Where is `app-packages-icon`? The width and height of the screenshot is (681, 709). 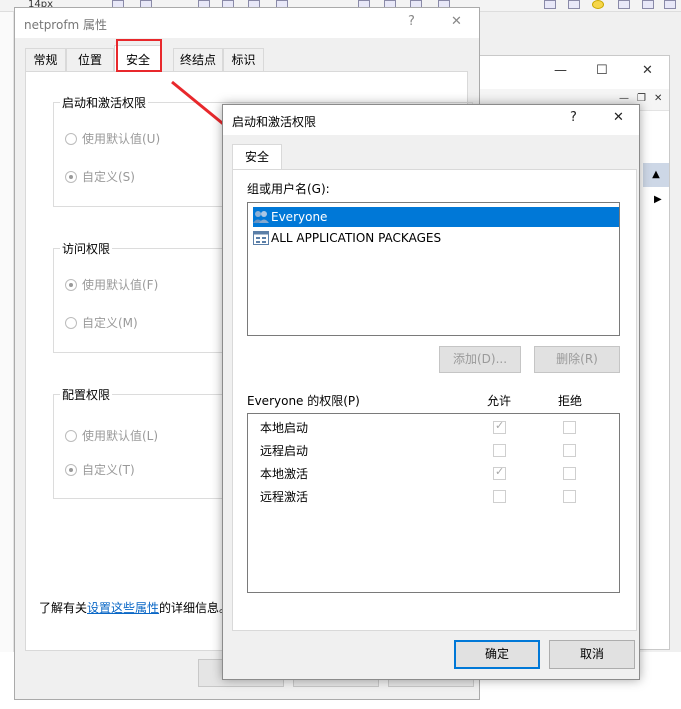
app-packages-icon is located at coordinates (261, 238).